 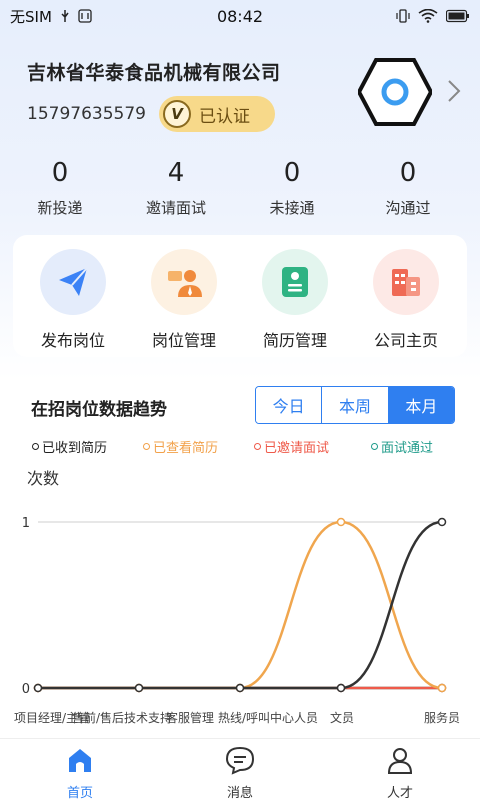 What do you see at coordinates (190, 717) in the screenshot?
I see `x-tick-label: 客服管理` at bounding box center [190, 717].